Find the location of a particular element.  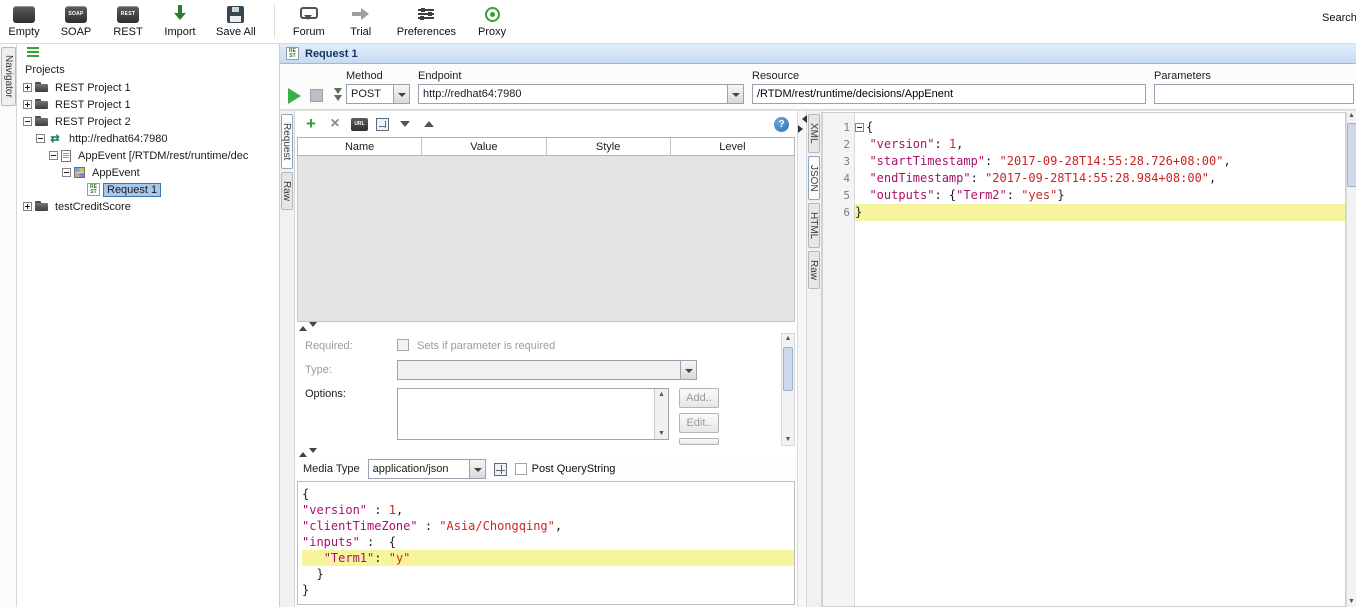

details-scrollbar: ▲ ▼ is located at coordinates (788, 389).